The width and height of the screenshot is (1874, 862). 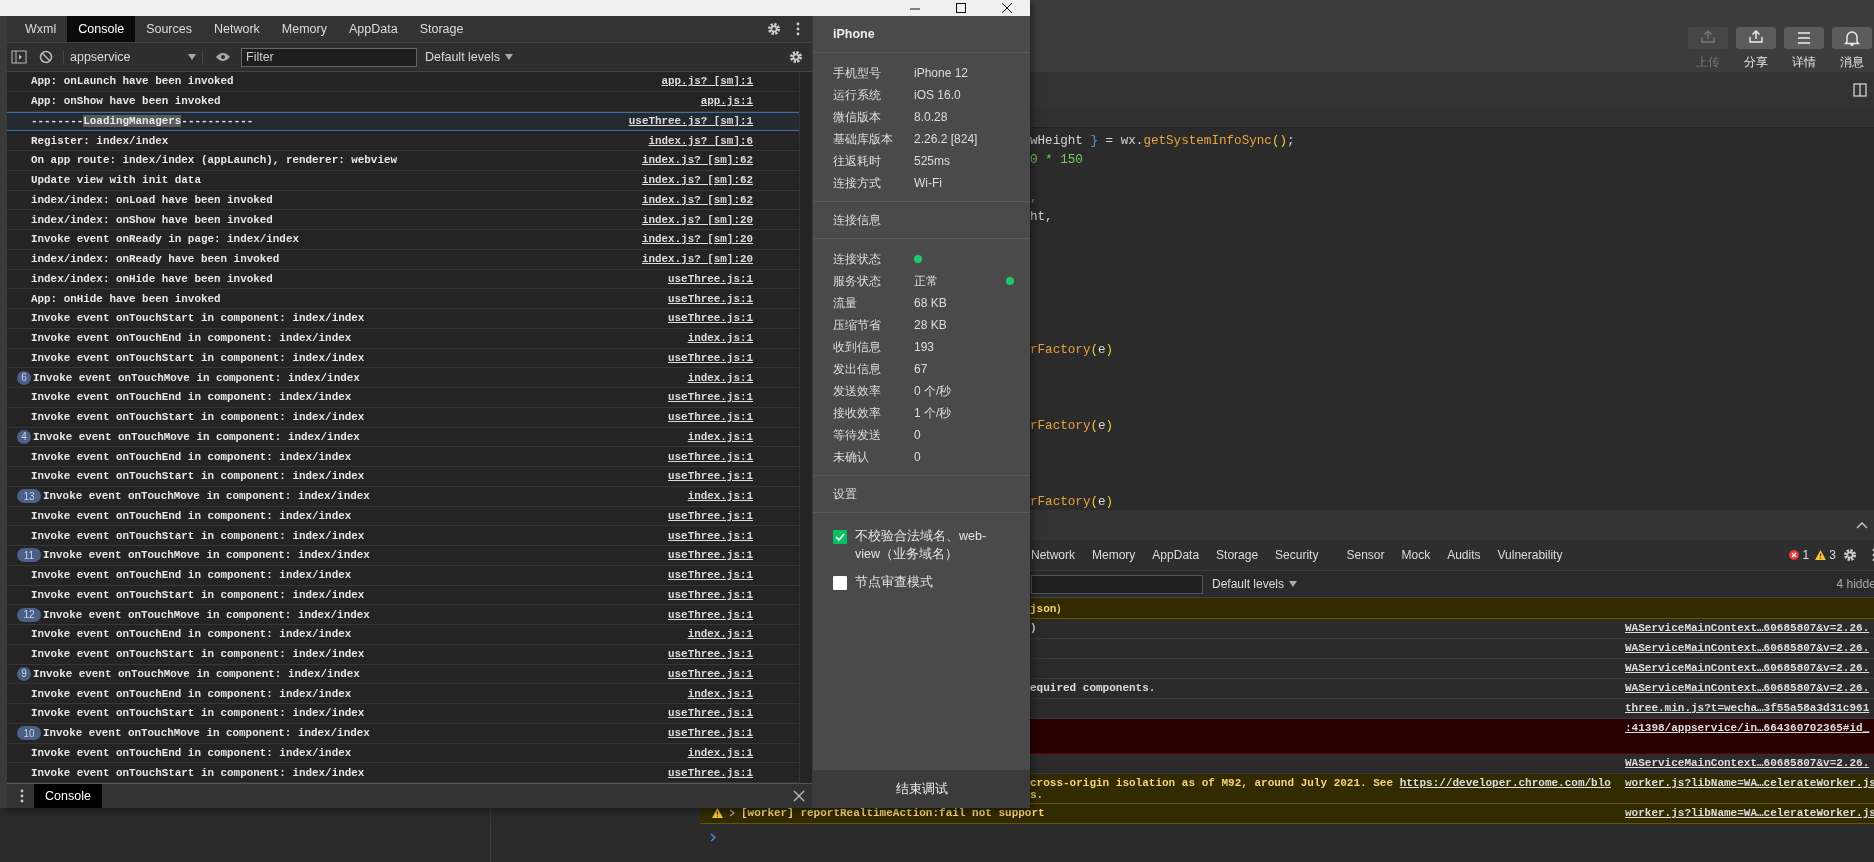 What do you see at coordinates (921, 34) in the screenshot?
I see `device-name: iPhone` at bounding box center [921, 34].